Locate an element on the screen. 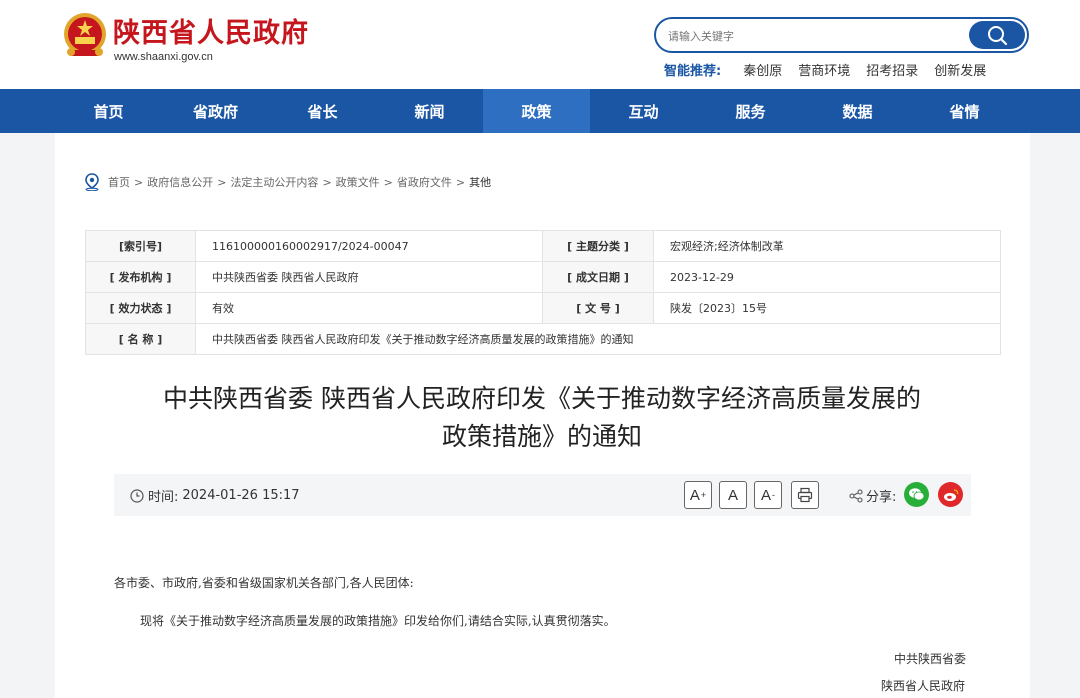  clock-icon is located at coordinates (137, 495).